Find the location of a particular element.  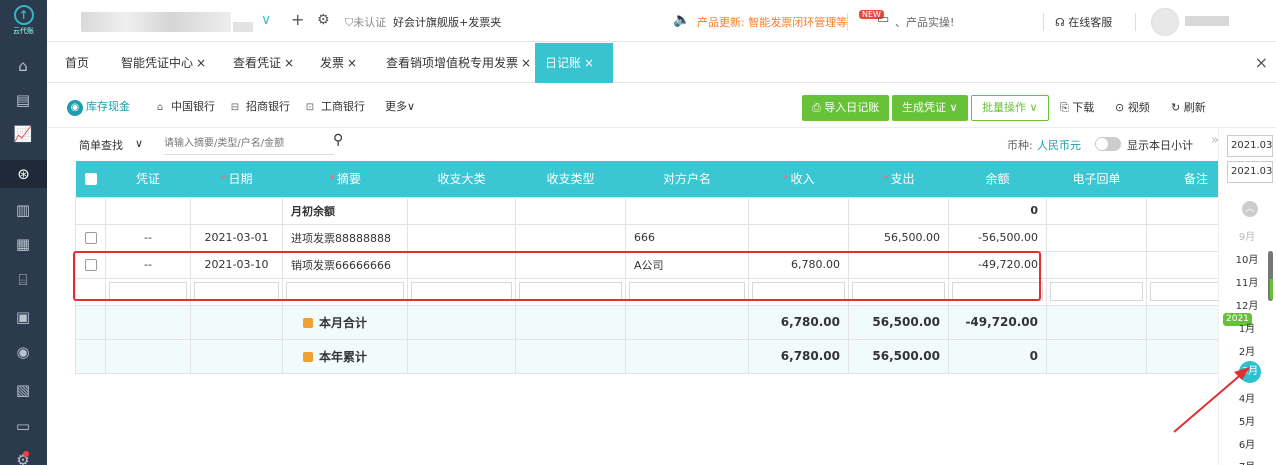

practice-link: 、产品实操! is located at coordinates (924, 22).